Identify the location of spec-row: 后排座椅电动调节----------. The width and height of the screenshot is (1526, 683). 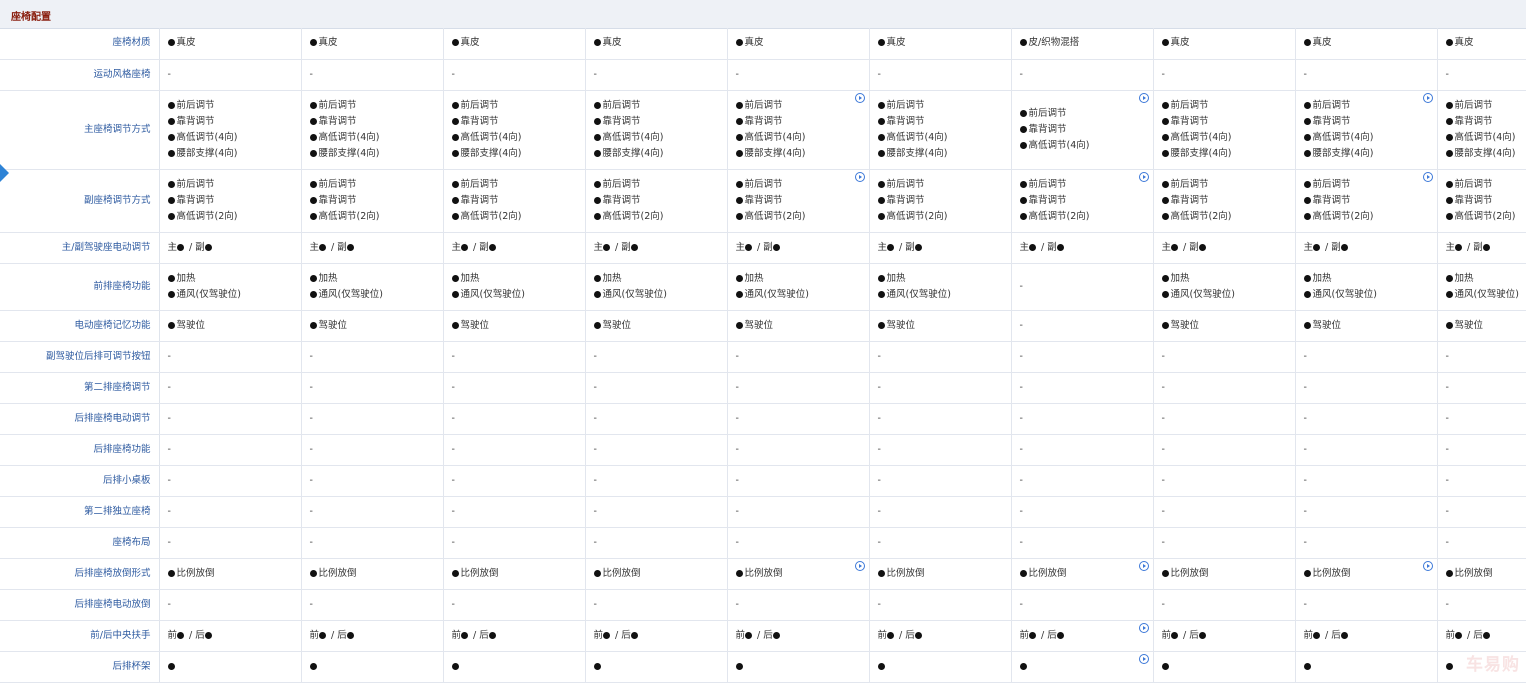
(763, 418).